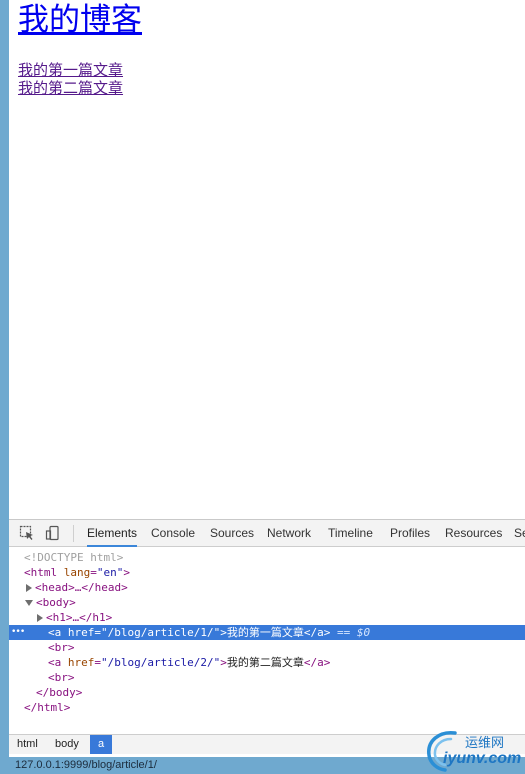  Describe the element at coordinates (267, 692) in the screenshot. I see `dom-node-body-close: </body>` at that location.